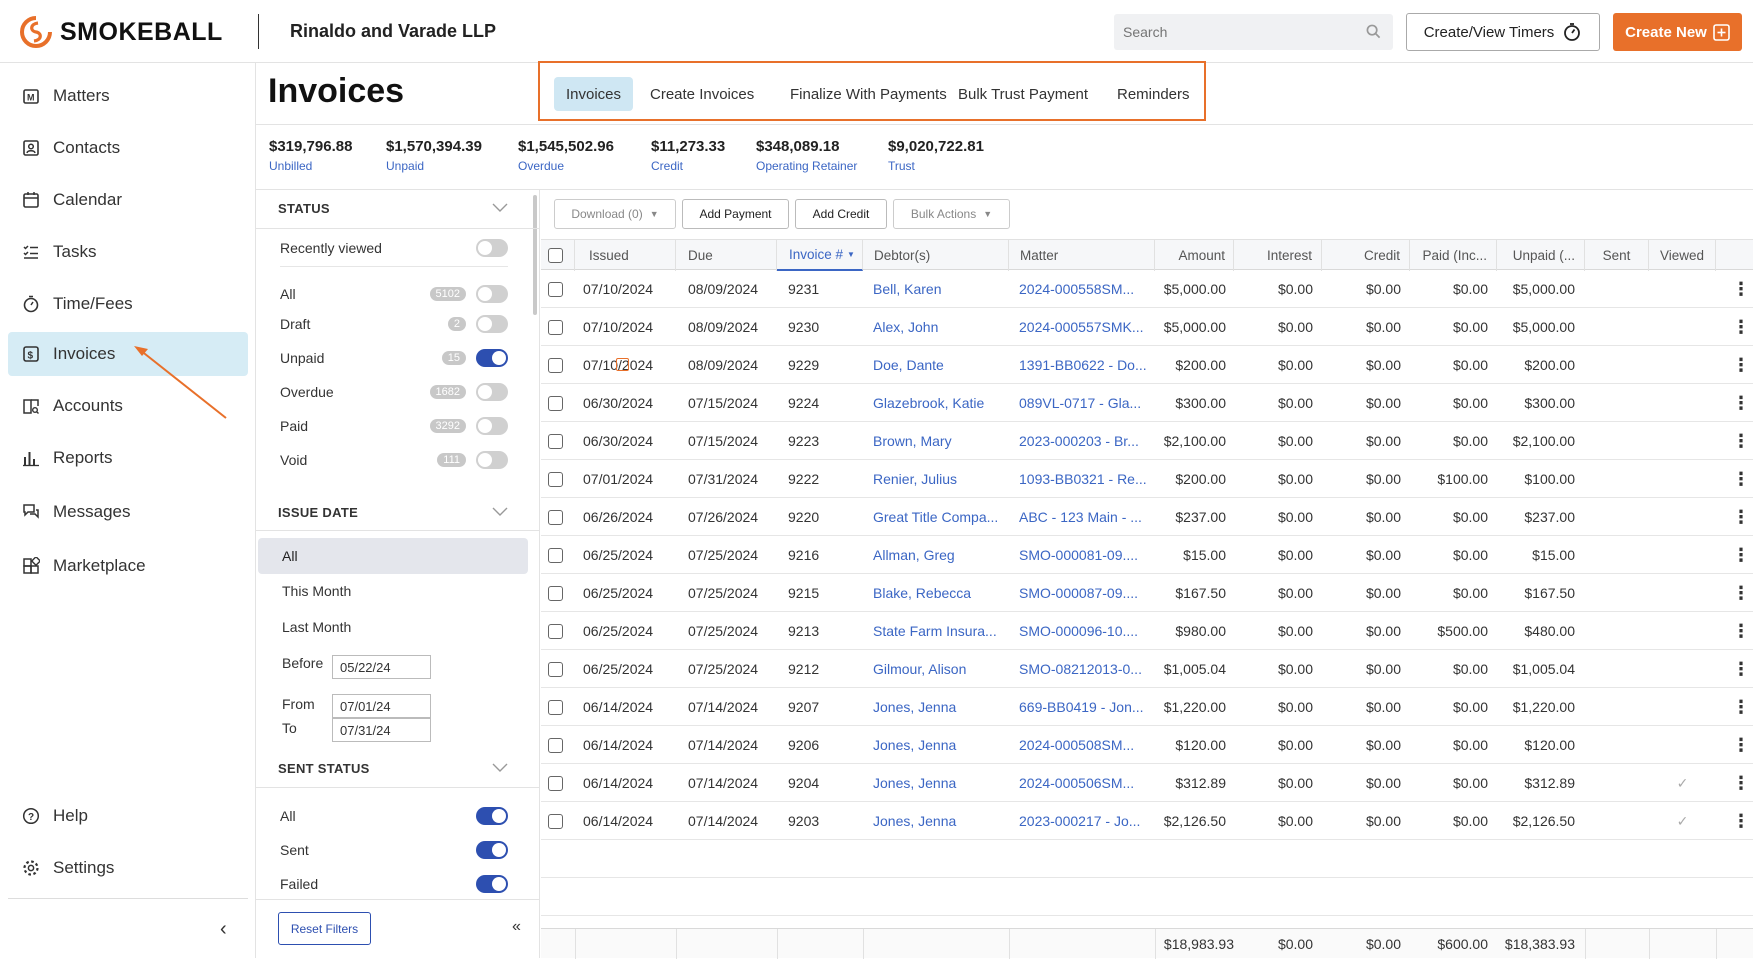 This screenshot has height=959, width=1753. What do you see at coordinates (868, 94) in the screenshot?
I see `tab-finalize-with-payments: Finalize With Payments` at bounding box center [868, 94].